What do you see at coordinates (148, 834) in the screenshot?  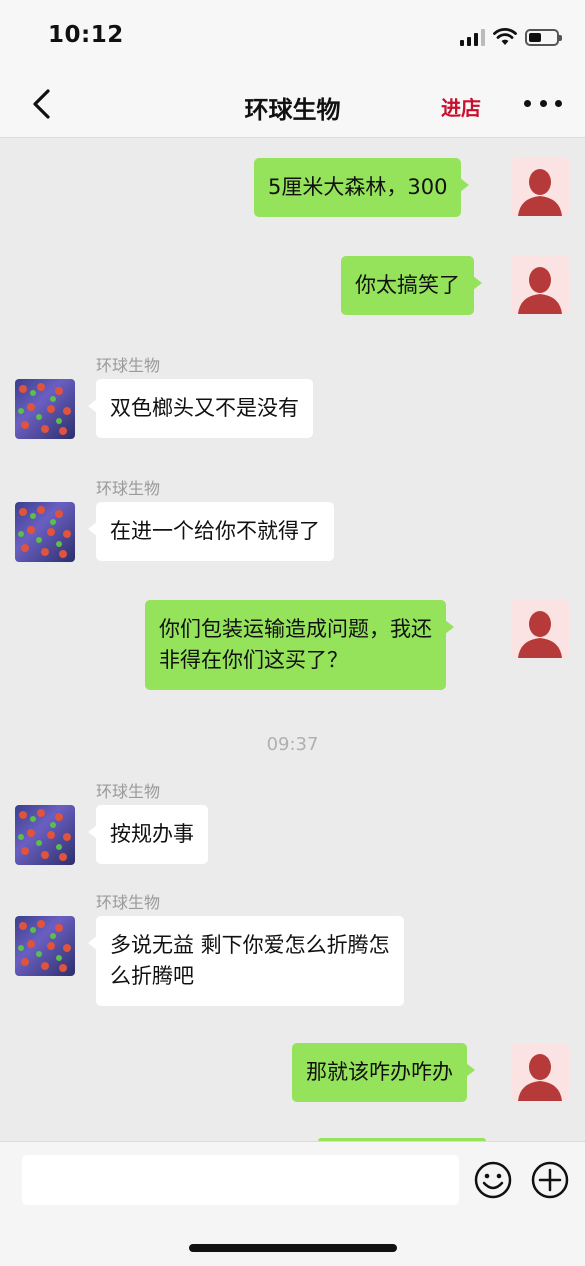 I see `message-bubble-theirs: 按规办事` at bounding box center [148, 834].